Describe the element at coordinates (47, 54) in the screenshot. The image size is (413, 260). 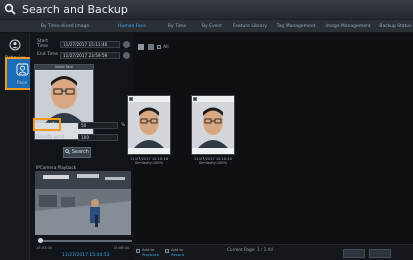
I see `end-time-label: End Time` at that location.